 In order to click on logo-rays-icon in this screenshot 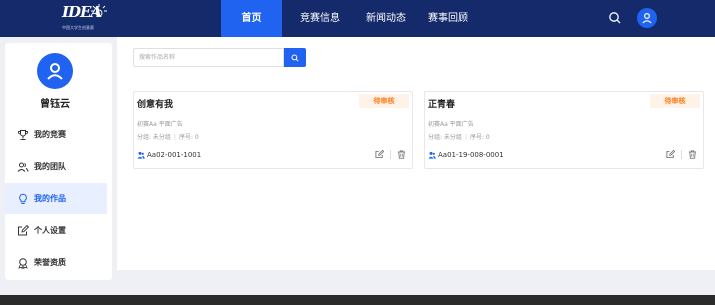, I will do `click(99, 10)`.